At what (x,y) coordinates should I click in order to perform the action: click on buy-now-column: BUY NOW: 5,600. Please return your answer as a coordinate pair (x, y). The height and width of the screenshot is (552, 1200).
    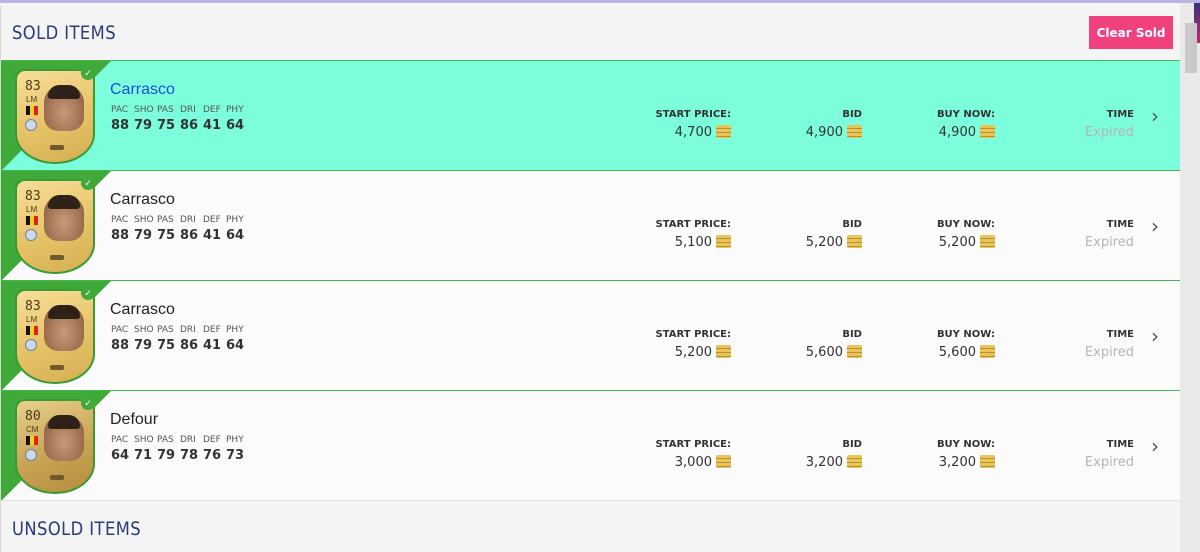
    Looking at the image, I should click on (966, 344).